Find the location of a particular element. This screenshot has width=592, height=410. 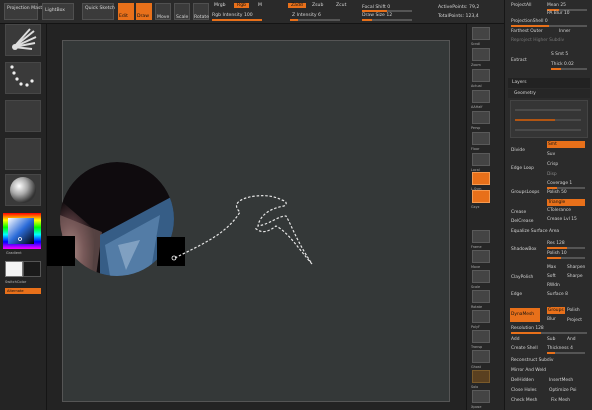

xpose-button is located at coordinates (481, 396).